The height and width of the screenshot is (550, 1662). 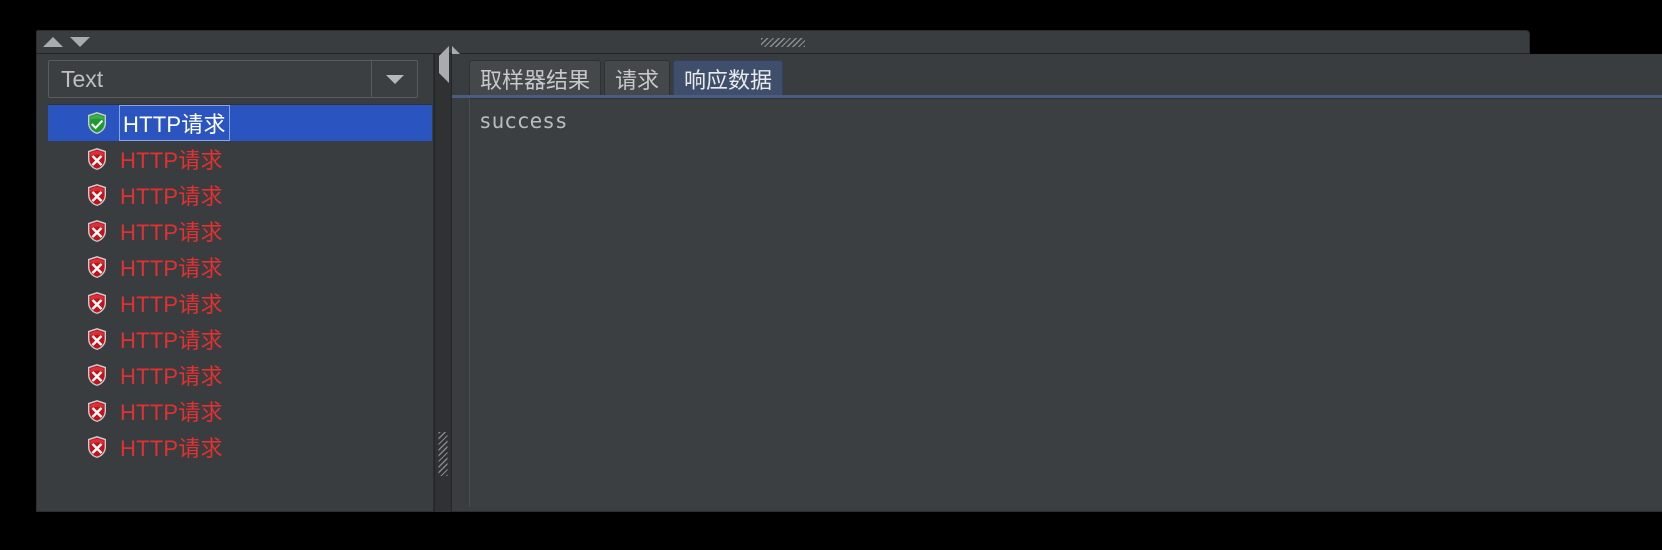 What do you see at coordinates (210, 79) in the screenshot?
I see `view-selector-value: Text` at bounding box center [210, 79].